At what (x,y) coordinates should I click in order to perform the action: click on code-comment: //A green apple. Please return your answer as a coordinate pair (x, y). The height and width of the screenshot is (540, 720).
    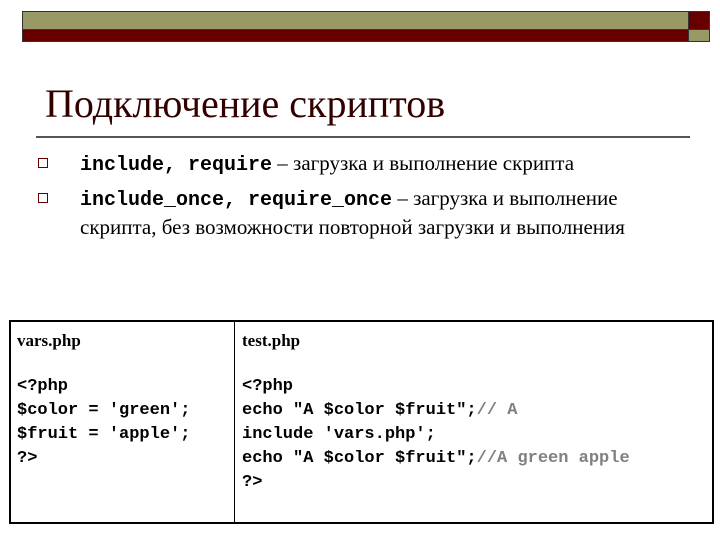
    Looking at the image, I should click on (553, 458).